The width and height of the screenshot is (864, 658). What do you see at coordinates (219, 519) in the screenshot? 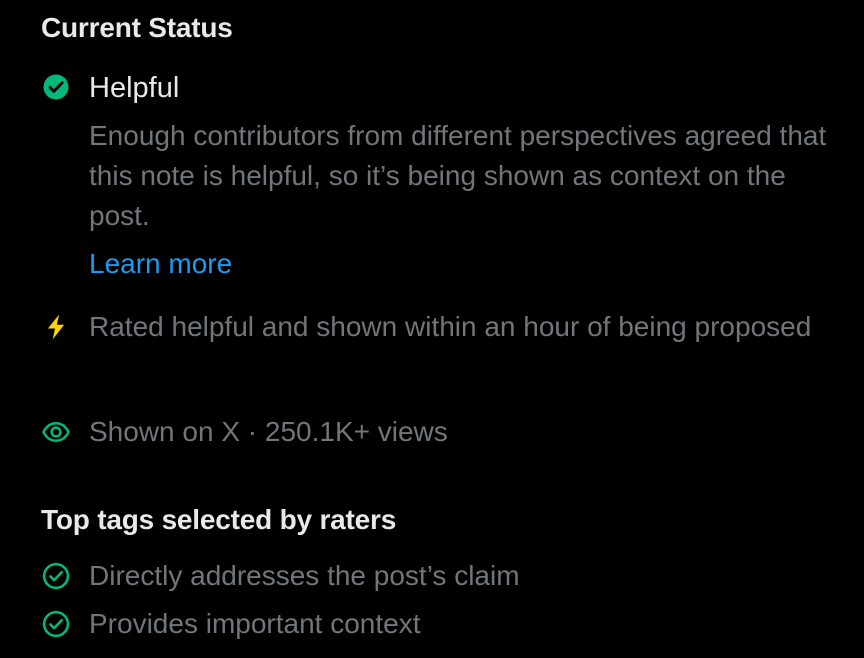
I see `top-tags-heading: Top tags selected by raters` at bounding box center [219, 519].